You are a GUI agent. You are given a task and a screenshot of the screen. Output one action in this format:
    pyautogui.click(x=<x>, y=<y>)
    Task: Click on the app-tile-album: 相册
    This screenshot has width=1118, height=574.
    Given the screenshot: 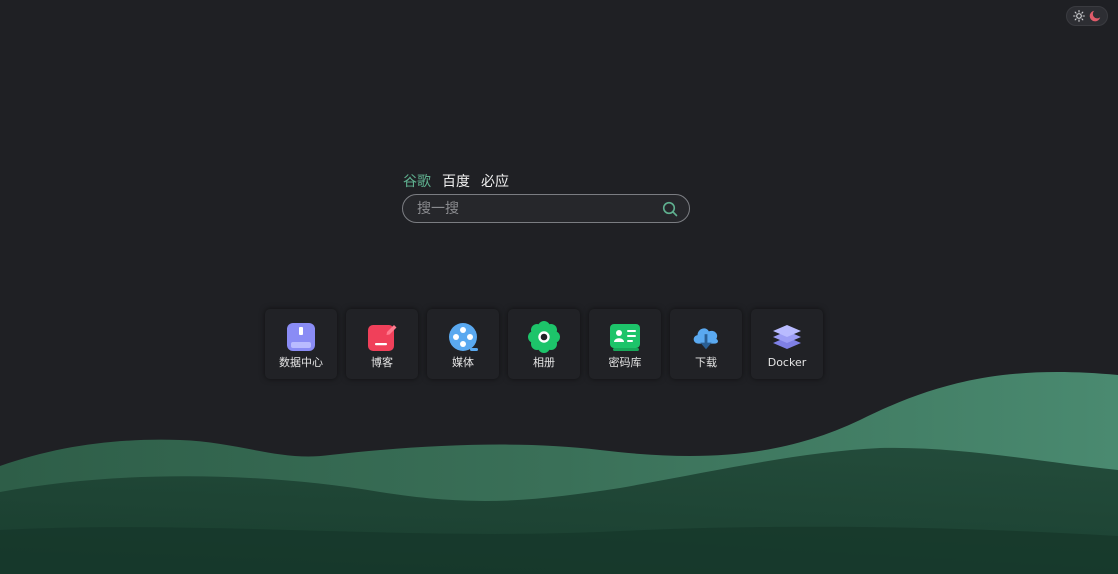 What is the action you would take?
    pyautogui.click(x=544, y=344)
    